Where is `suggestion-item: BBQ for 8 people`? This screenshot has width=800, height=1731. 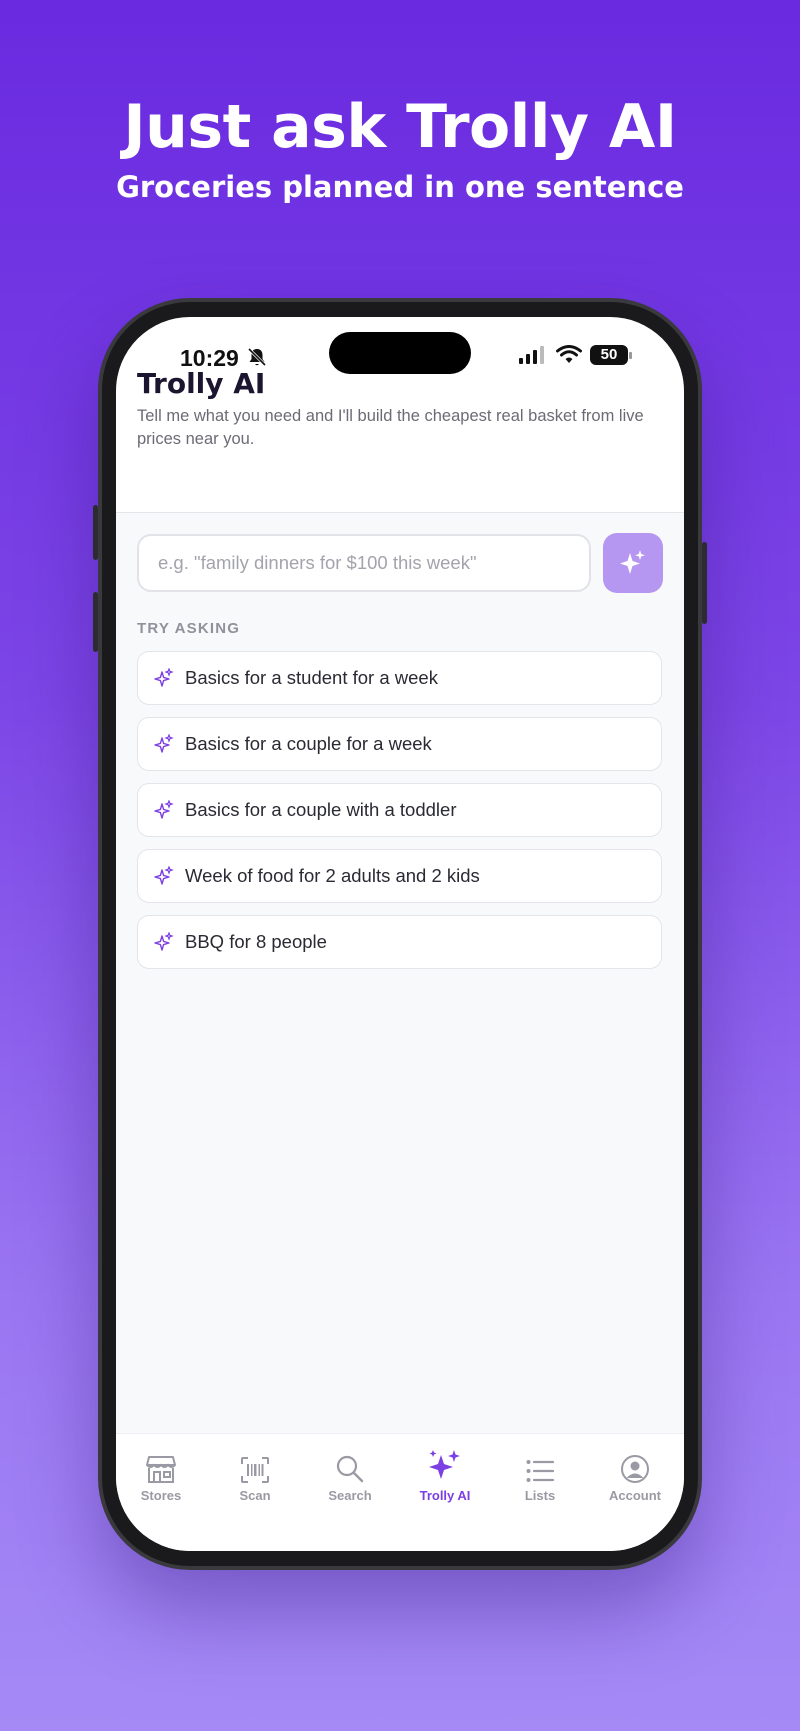 suggestion-item: BBQ for 8 people is located at coordinates (399, 942).